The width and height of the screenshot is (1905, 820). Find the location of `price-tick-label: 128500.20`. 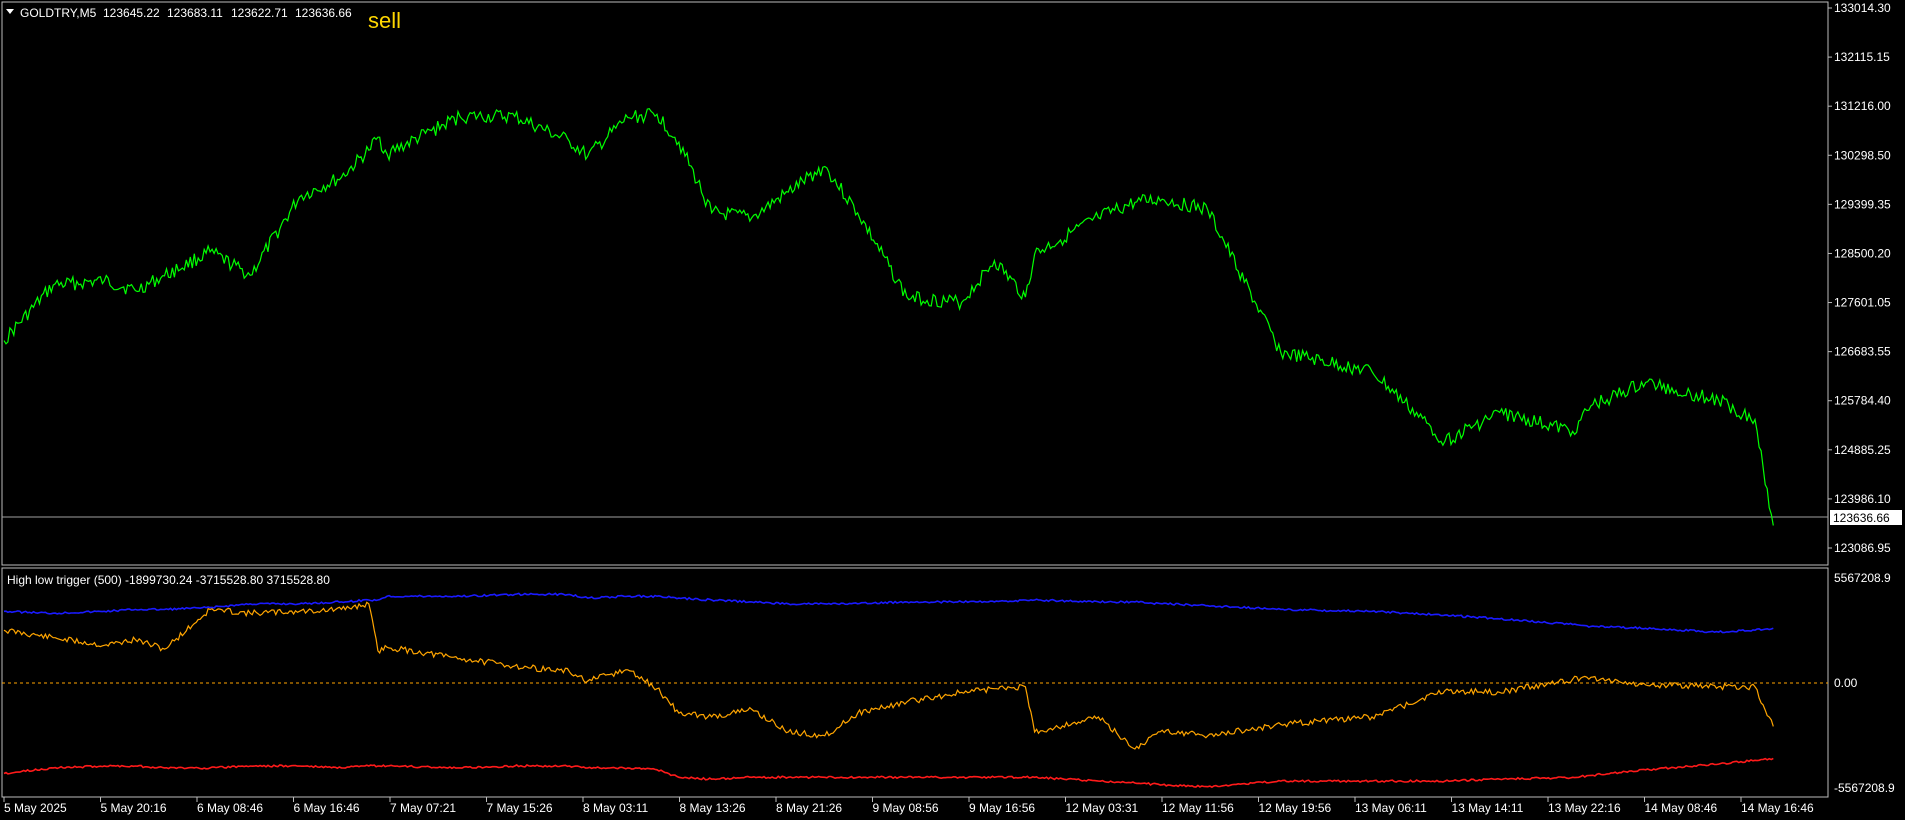

price-tick-label: 128500.20 is located at coordinates (1862, 253).